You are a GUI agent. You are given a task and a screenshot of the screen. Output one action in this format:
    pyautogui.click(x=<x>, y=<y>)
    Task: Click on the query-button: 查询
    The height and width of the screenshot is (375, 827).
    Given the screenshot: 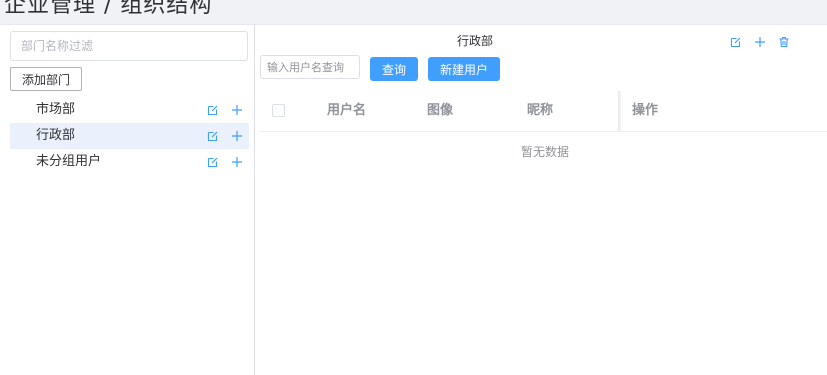 What is the action you would take?
    pyautogui.click(x=394, y=69)
    